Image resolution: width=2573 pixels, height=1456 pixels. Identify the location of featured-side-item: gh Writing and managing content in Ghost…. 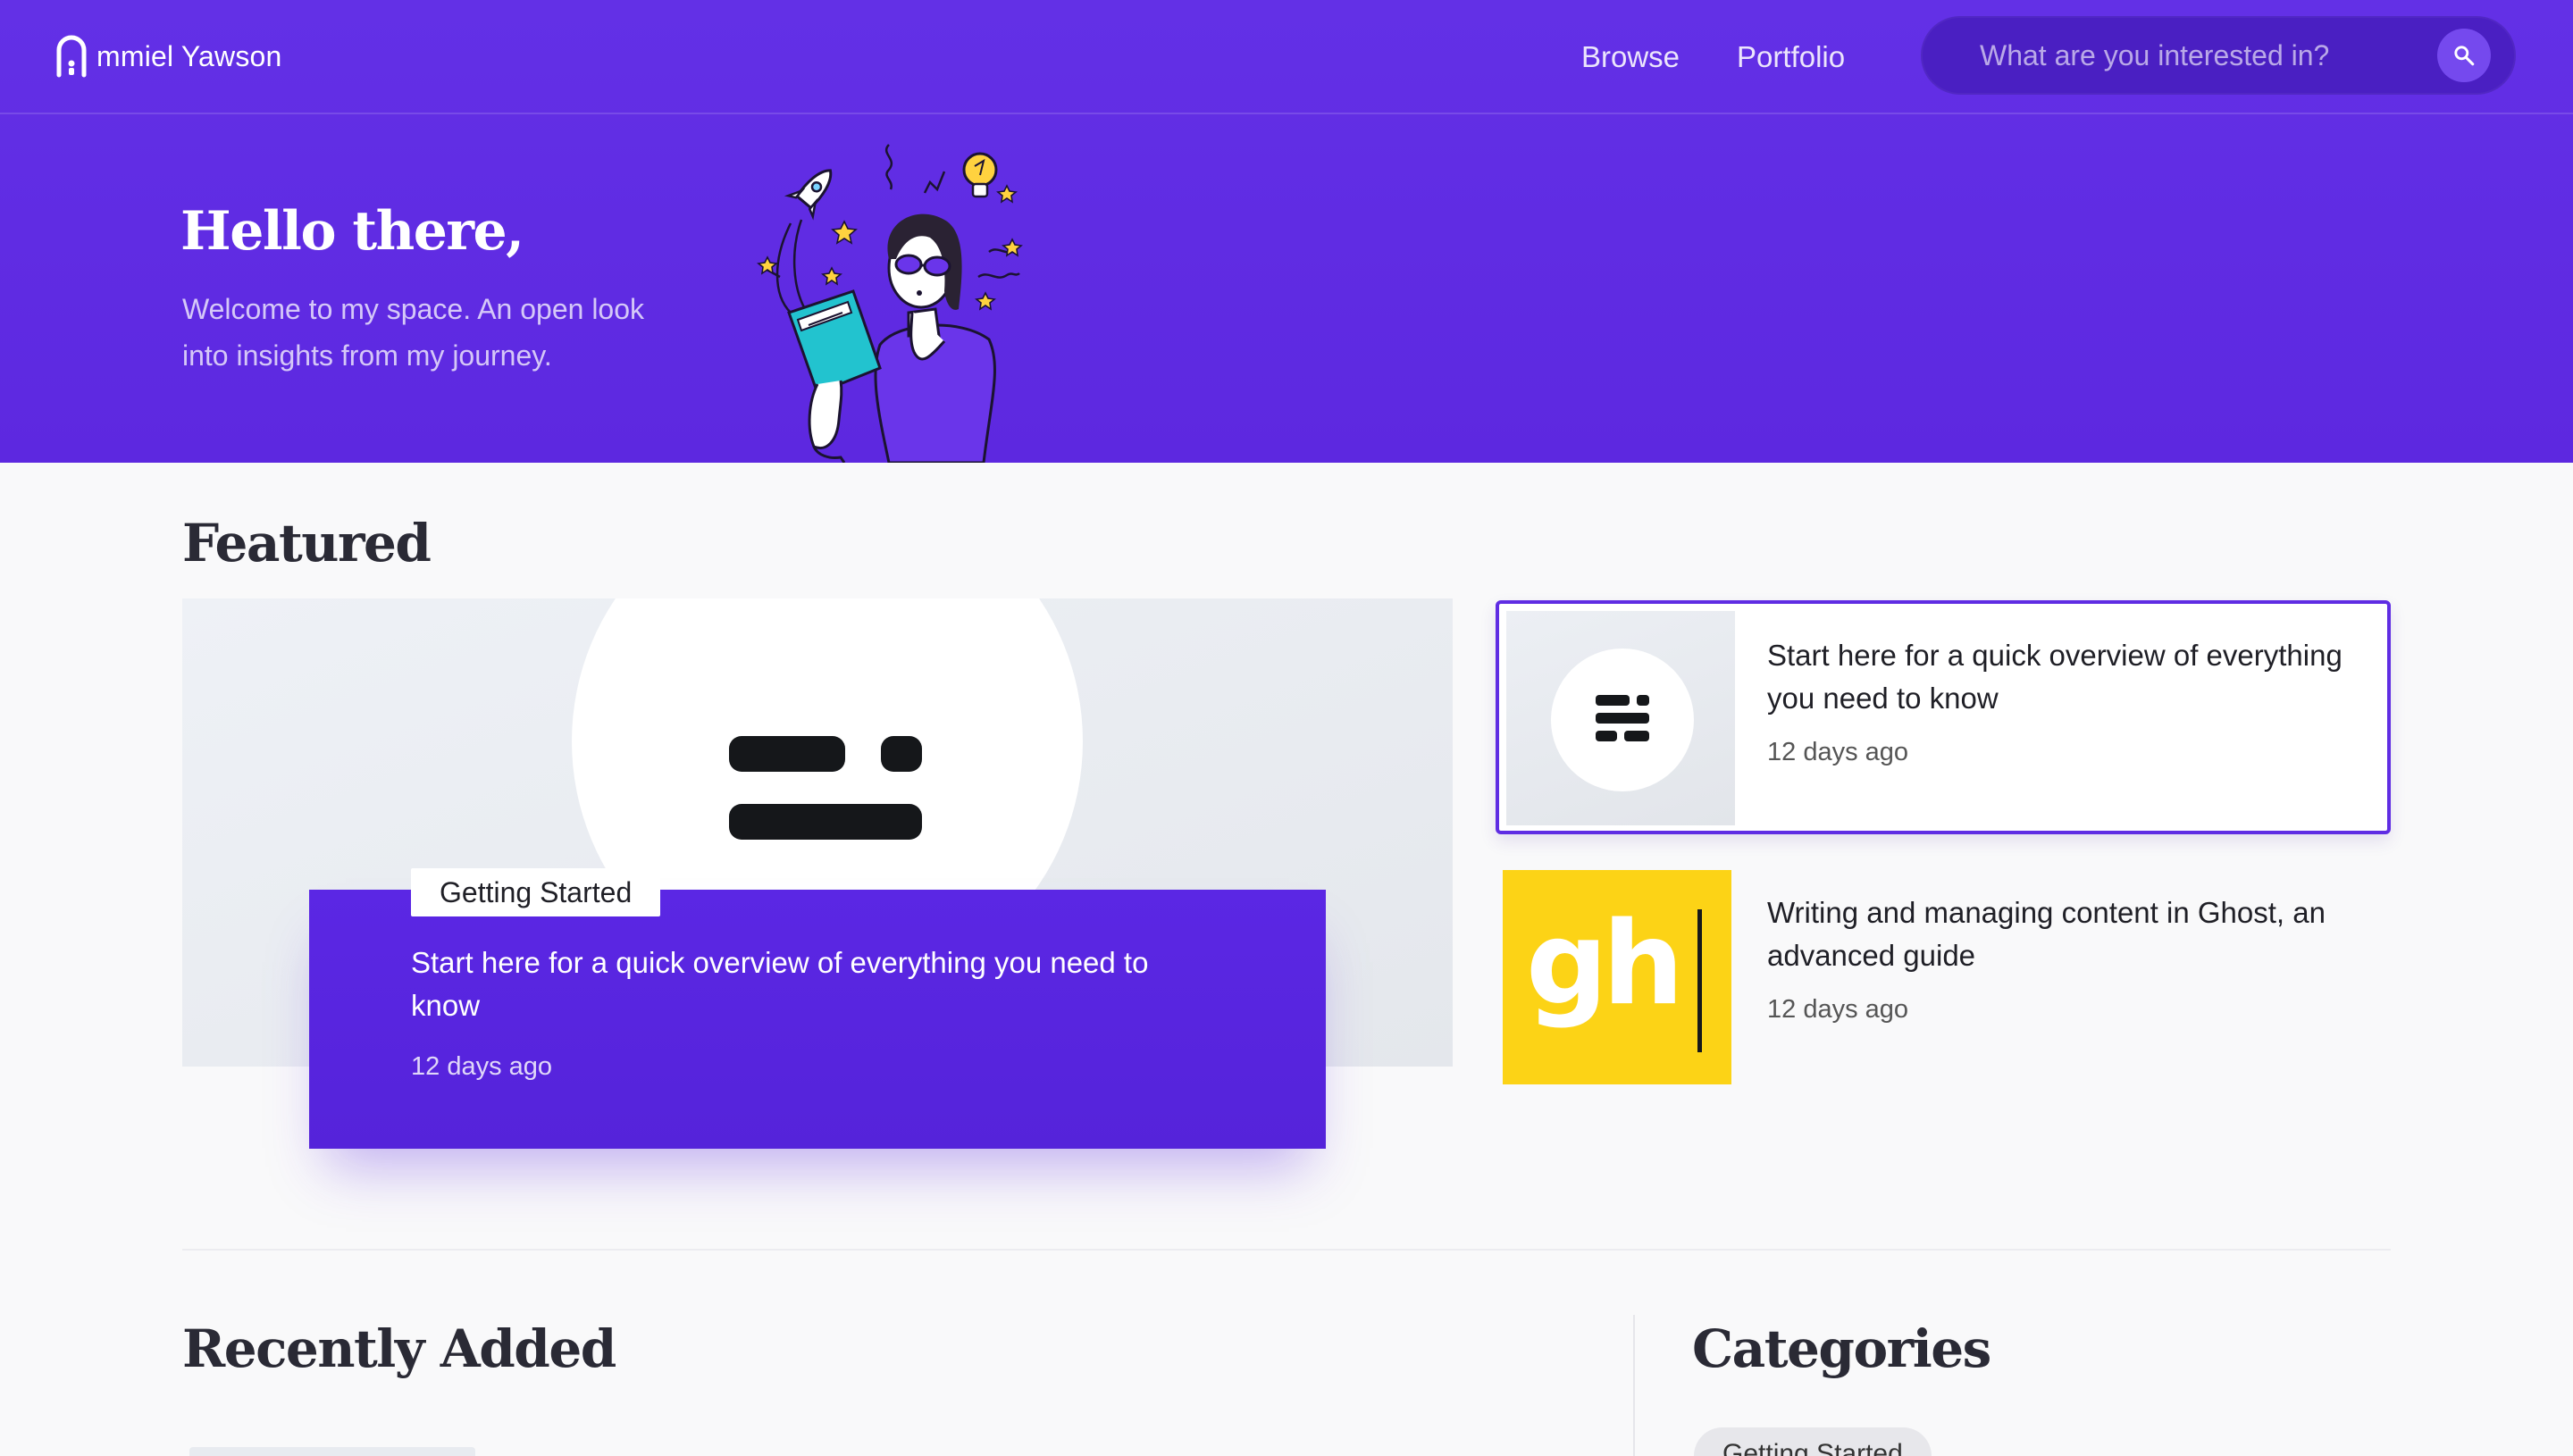
(1943, 978).